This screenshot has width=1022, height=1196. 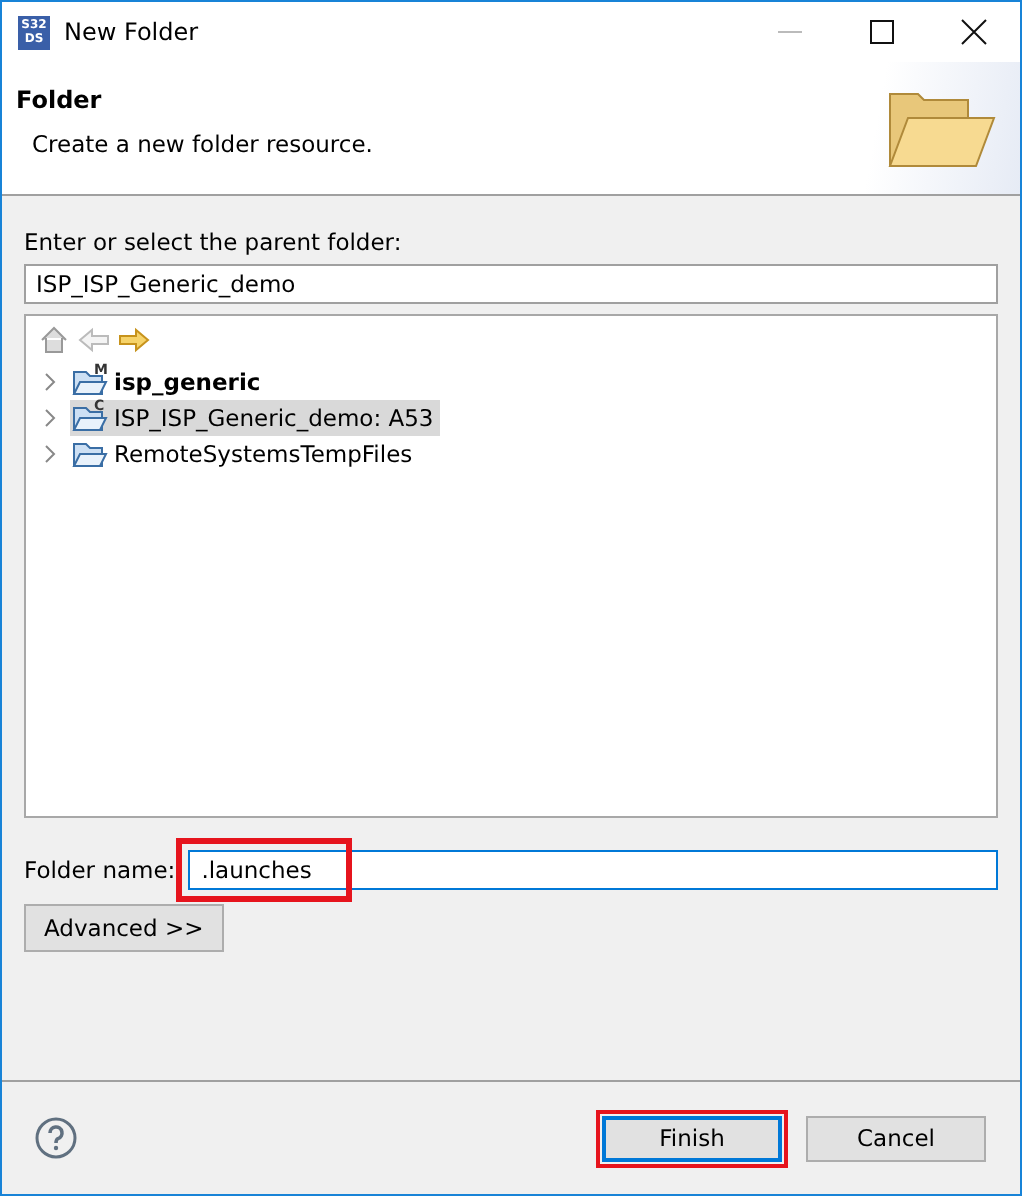 I want to click on parent-folder-label: Enter or select the parent folder:, so click(x=214, y=242).